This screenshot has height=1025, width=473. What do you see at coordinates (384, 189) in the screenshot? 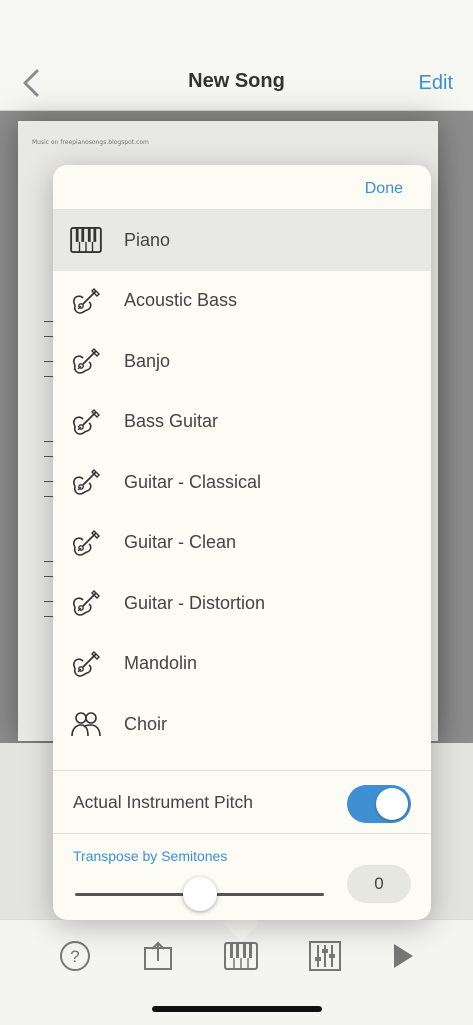
I see `done-button: Done` at bounding box center [384, 189].